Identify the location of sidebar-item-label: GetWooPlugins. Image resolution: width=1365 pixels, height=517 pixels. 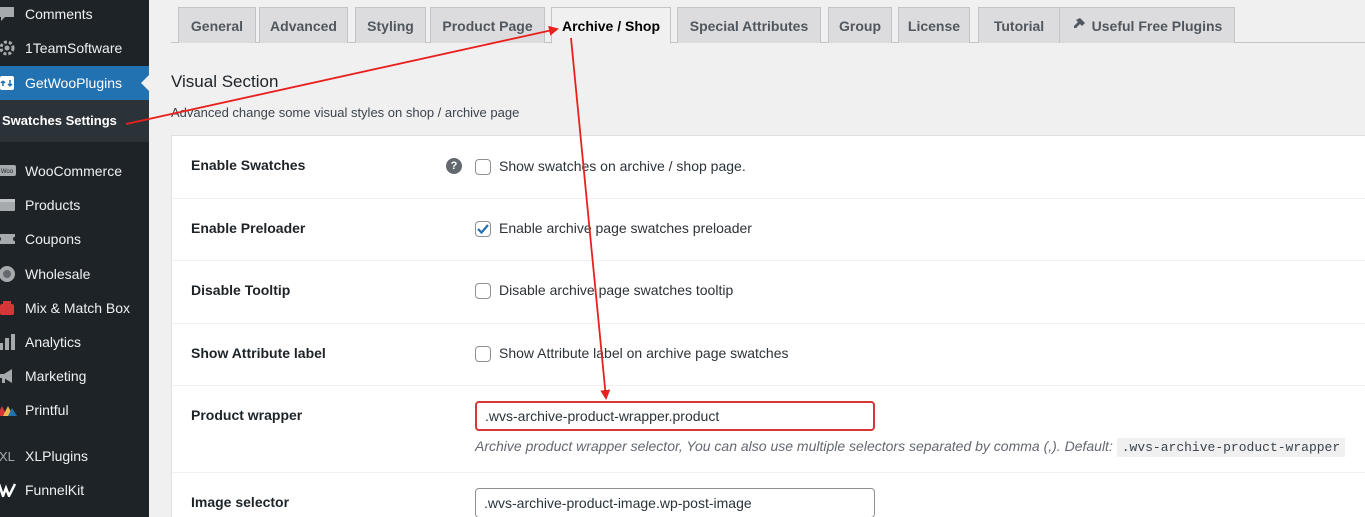
(74, 83).